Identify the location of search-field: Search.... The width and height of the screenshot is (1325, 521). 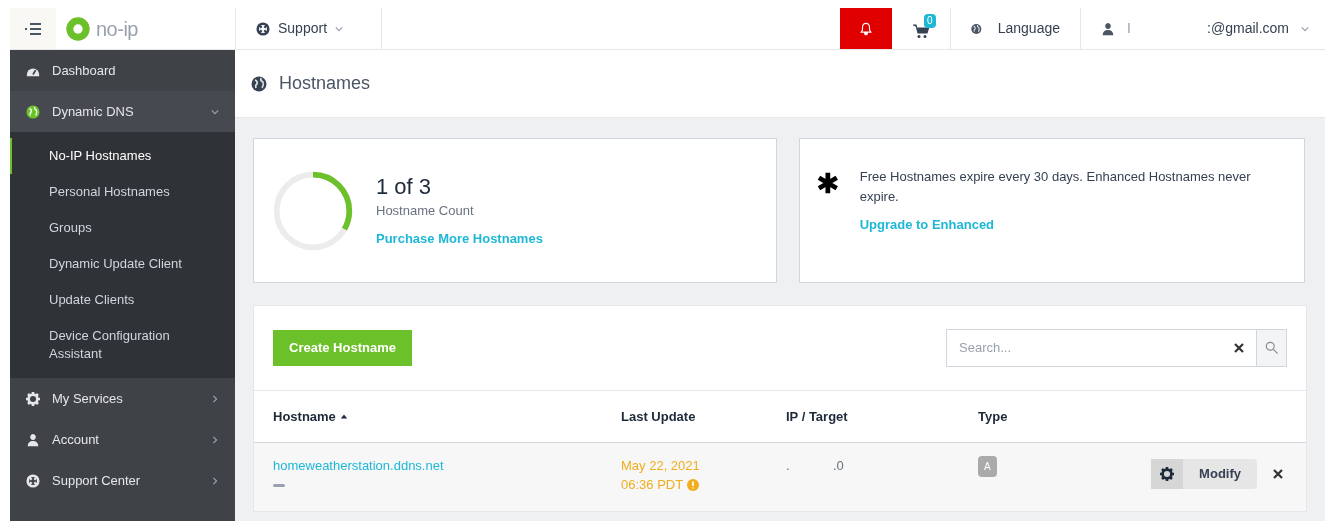
(1090, 348).